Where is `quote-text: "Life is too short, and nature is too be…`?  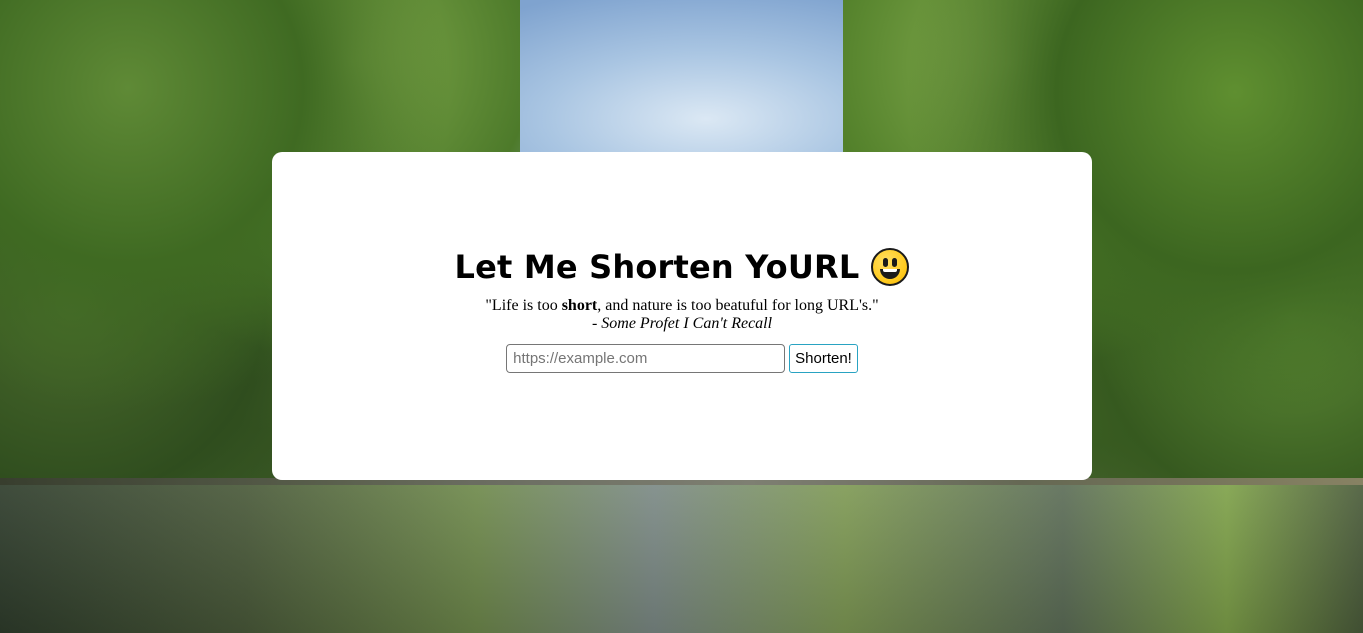 quote-text: "Life is too short, and nature is too be… is located at coordinates (681, 306).